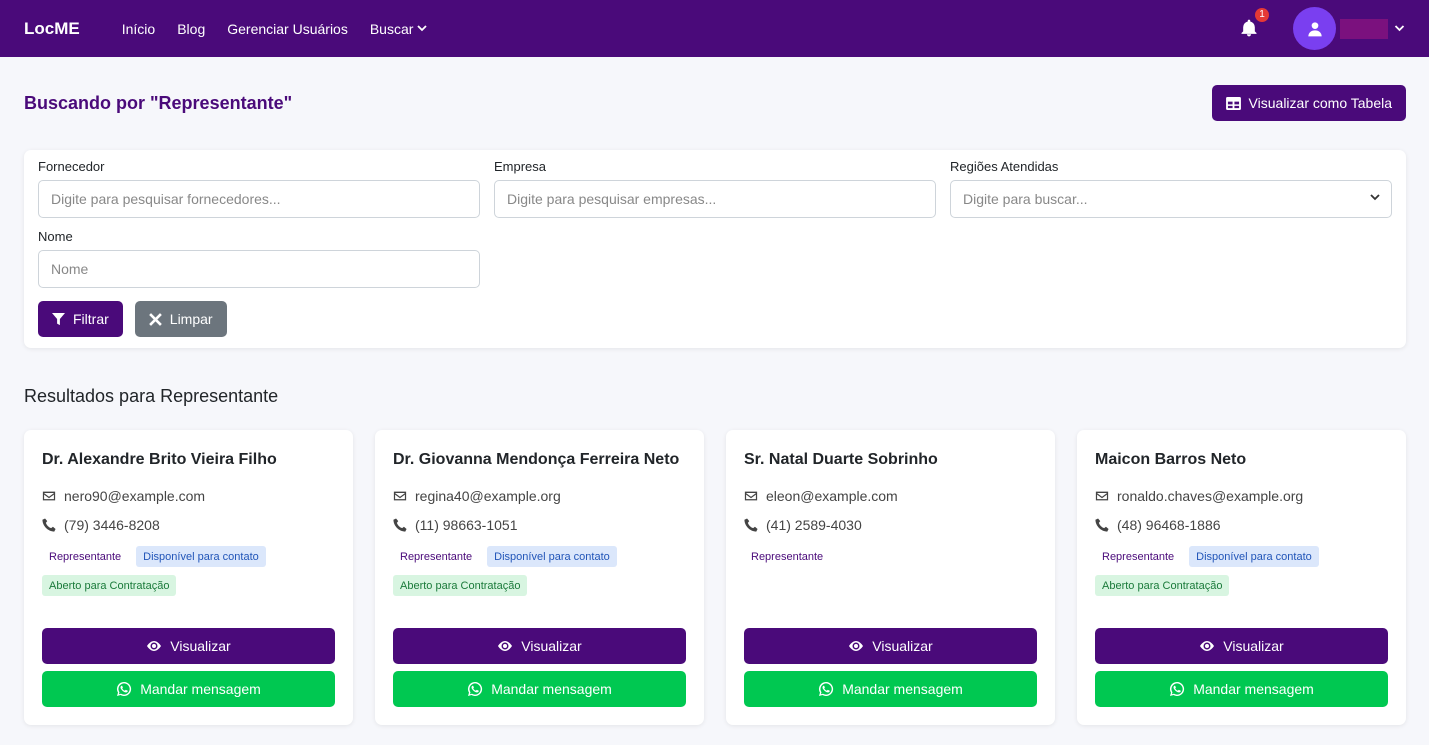 This screenshot has height=745, width=1429. Describe the element at coordinates (1210, 496) in the screenshot. I see `card-email-text: ronaldo.chaves@example.org` at that location.